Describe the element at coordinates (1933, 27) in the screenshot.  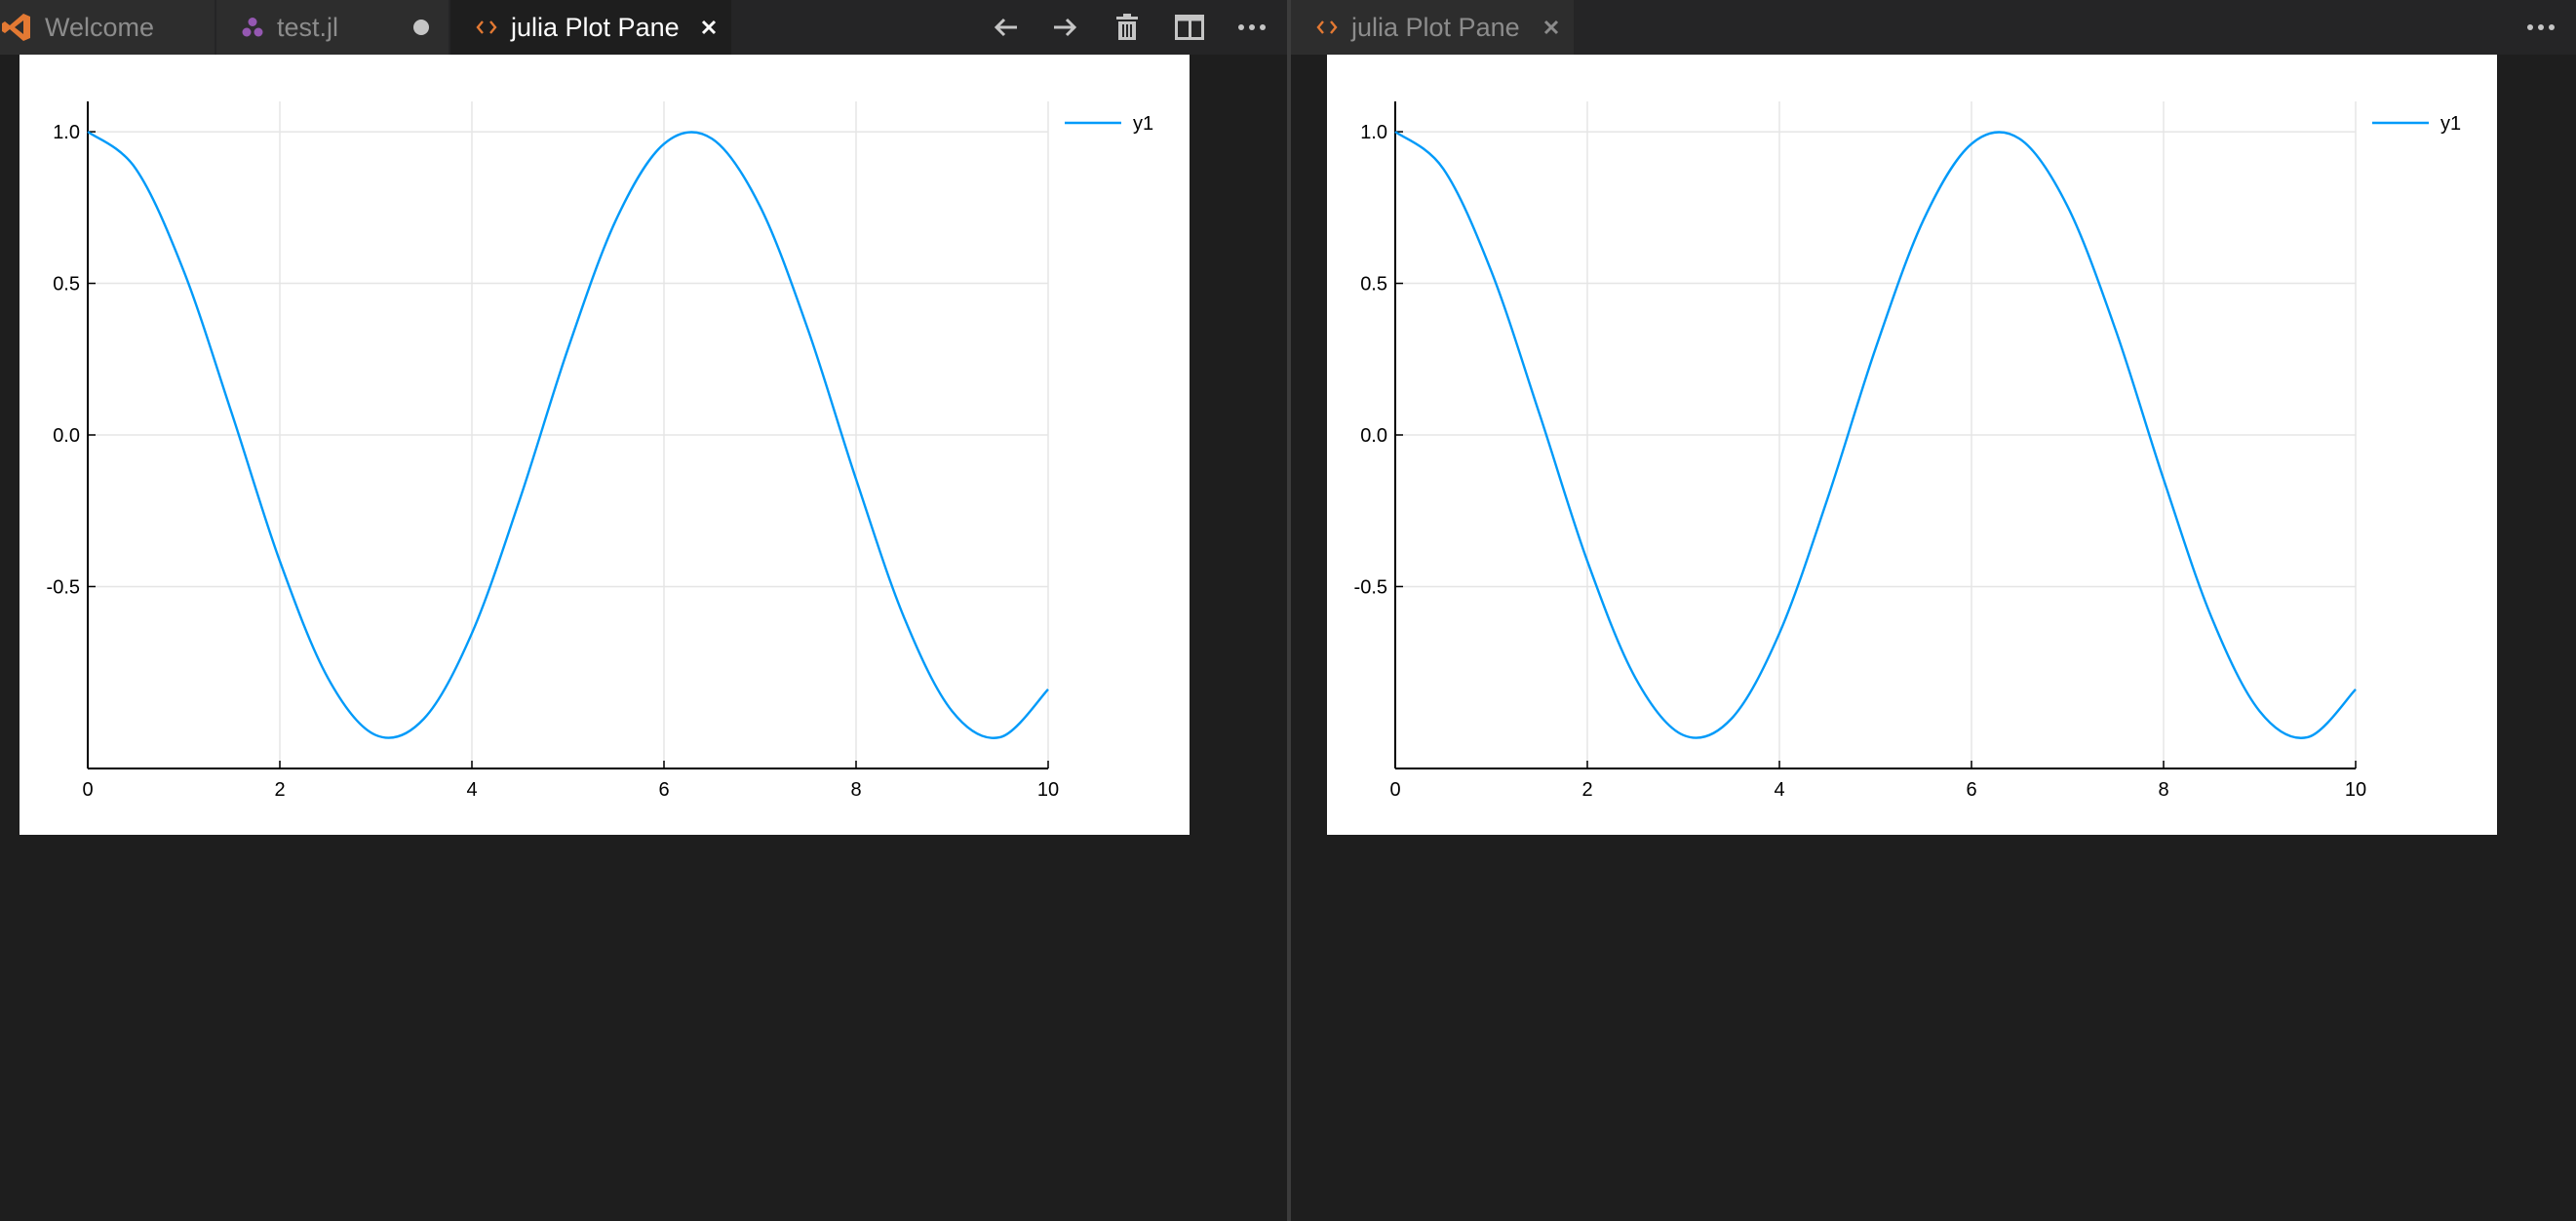
I see `tab-bar: julia Plot Pane` at that location.